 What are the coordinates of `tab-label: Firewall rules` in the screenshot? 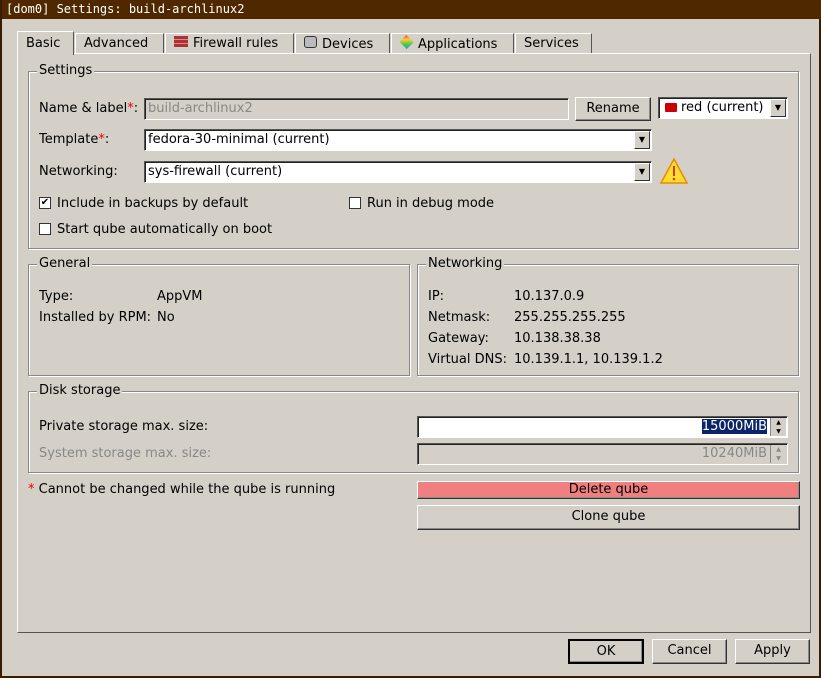 It's located at (236, 43).